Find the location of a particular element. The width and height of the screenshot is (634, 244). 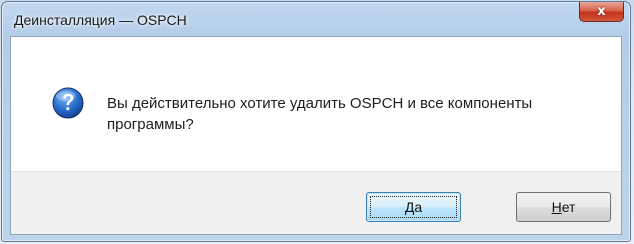

focus-rectangle is located at coordinates (413, 207).